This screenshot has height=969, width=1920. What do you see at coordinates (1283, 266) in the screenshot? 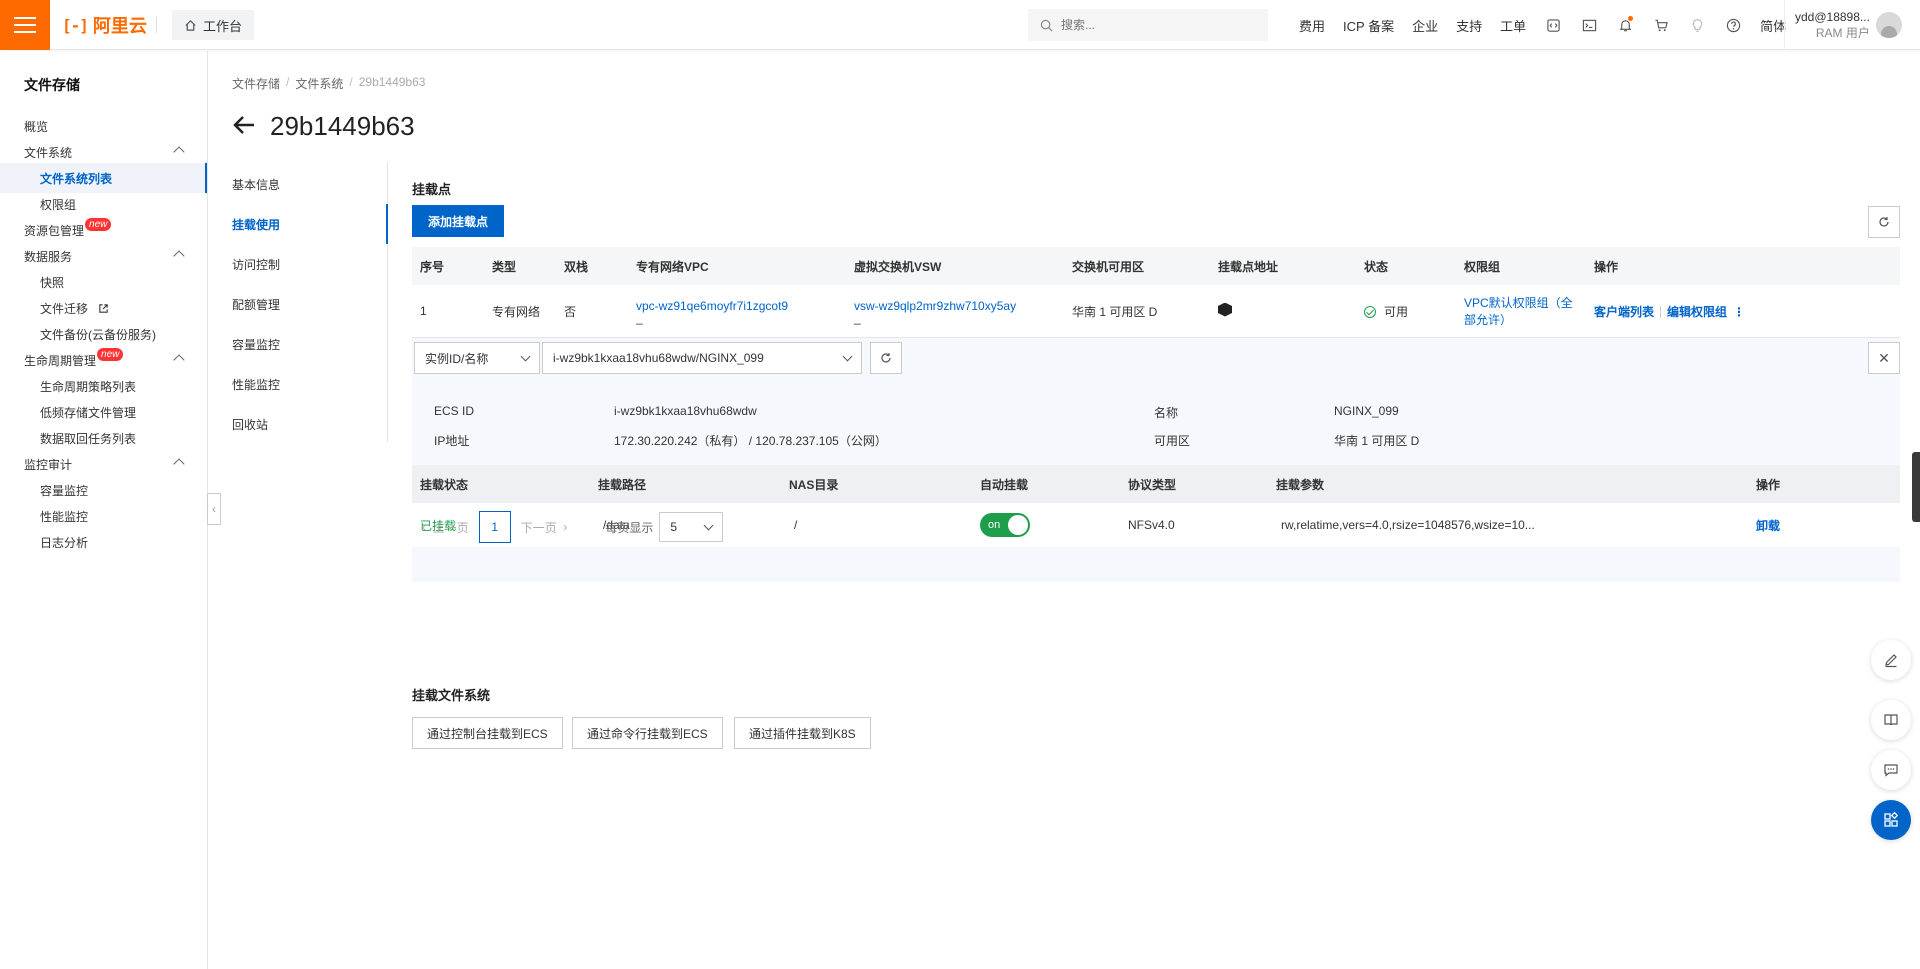
I see `col-mount-address: 挂载点地址` at bounding box center [1283, 266].